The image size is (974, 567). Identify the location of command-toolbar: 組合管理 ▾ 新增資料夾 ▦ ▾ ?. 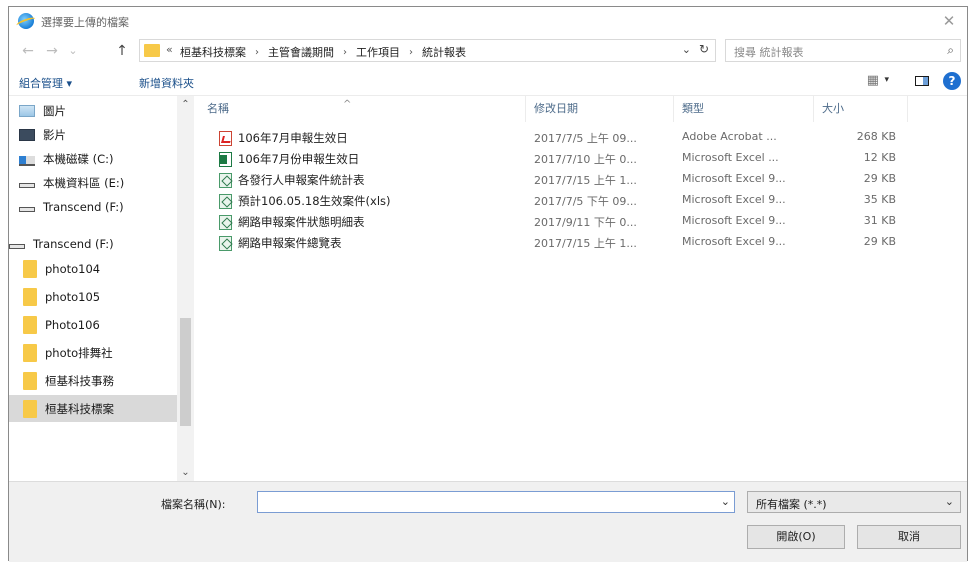
(488, 82).